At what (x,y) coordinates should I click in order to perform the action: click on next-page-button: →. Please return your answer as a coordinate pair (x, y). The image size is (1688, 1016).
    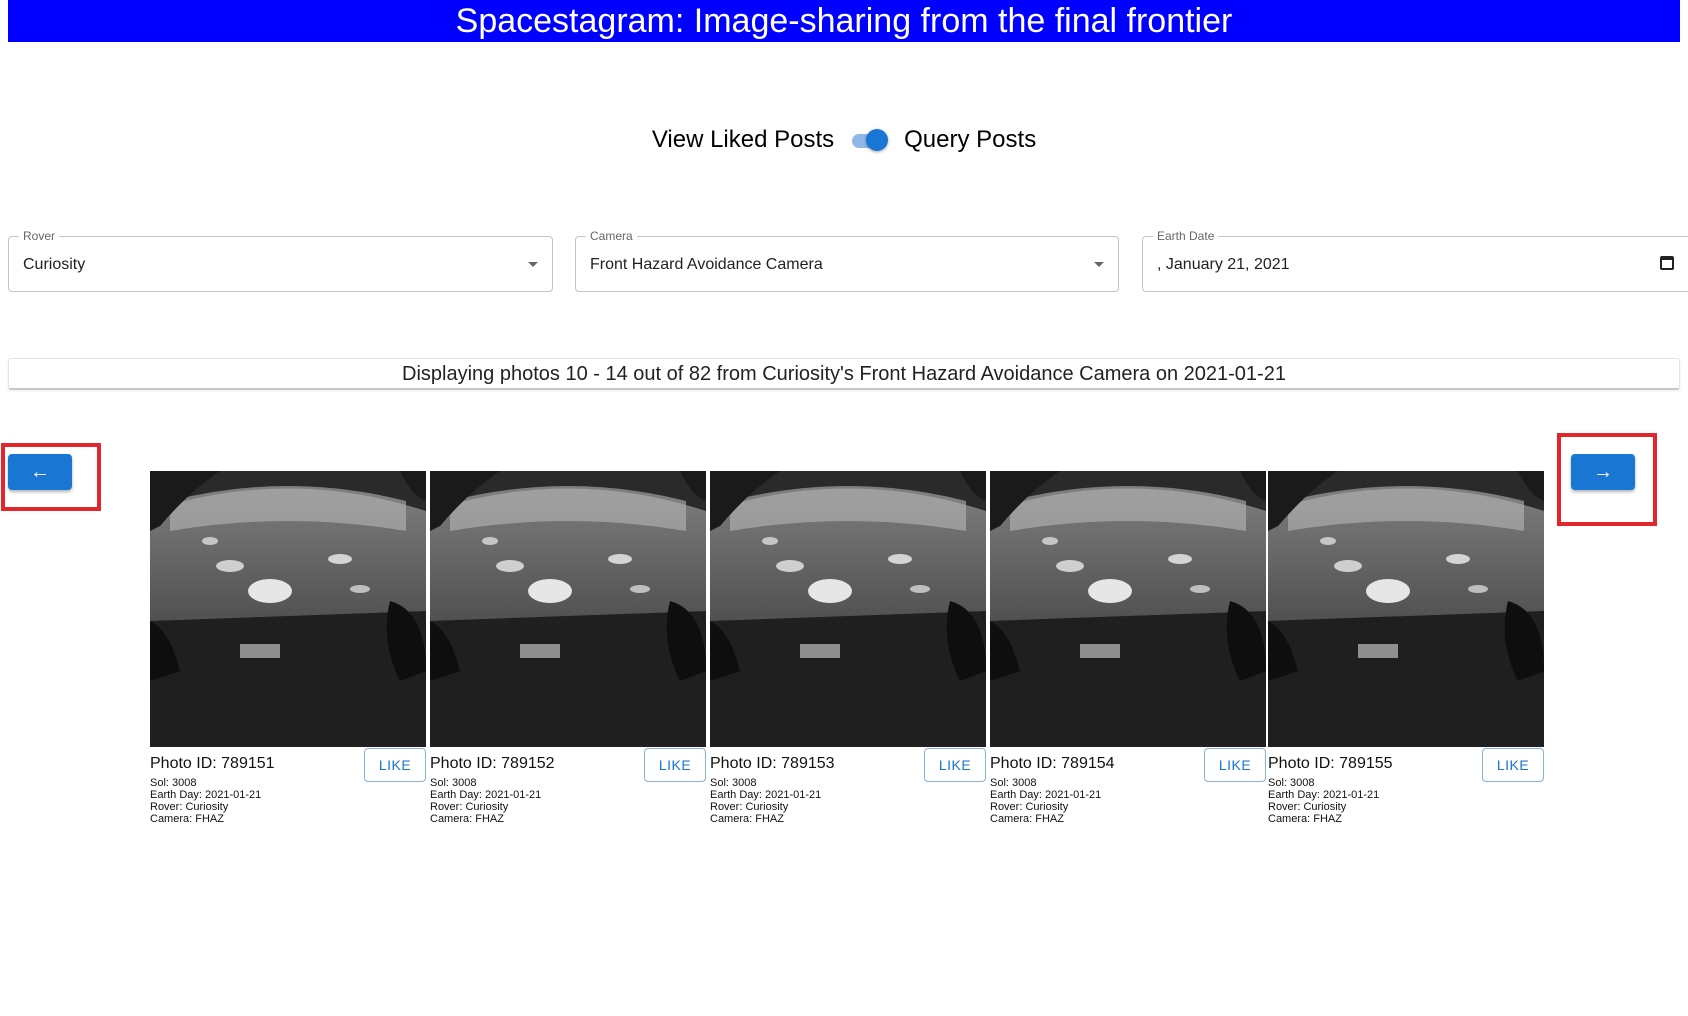
    Looking at the image, I should click on (1603, 472).